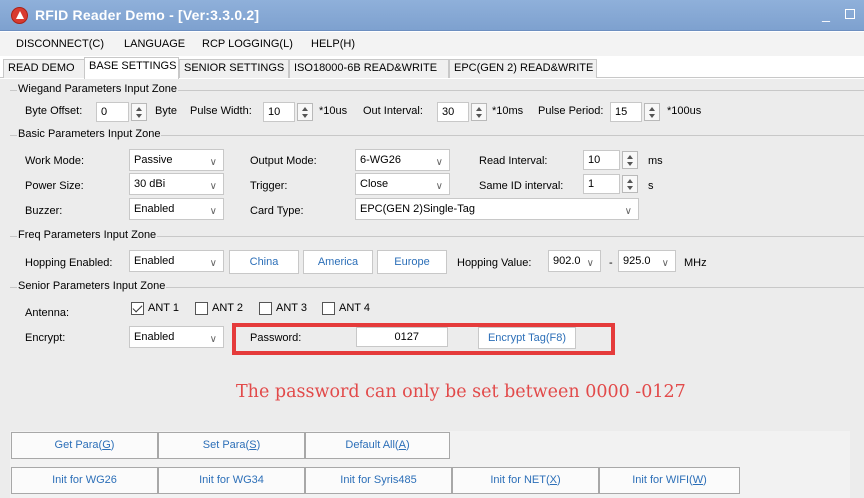 The width and height of the screenshot is (864, 498). I want to click on init-net-key: X, so click(553, 480).